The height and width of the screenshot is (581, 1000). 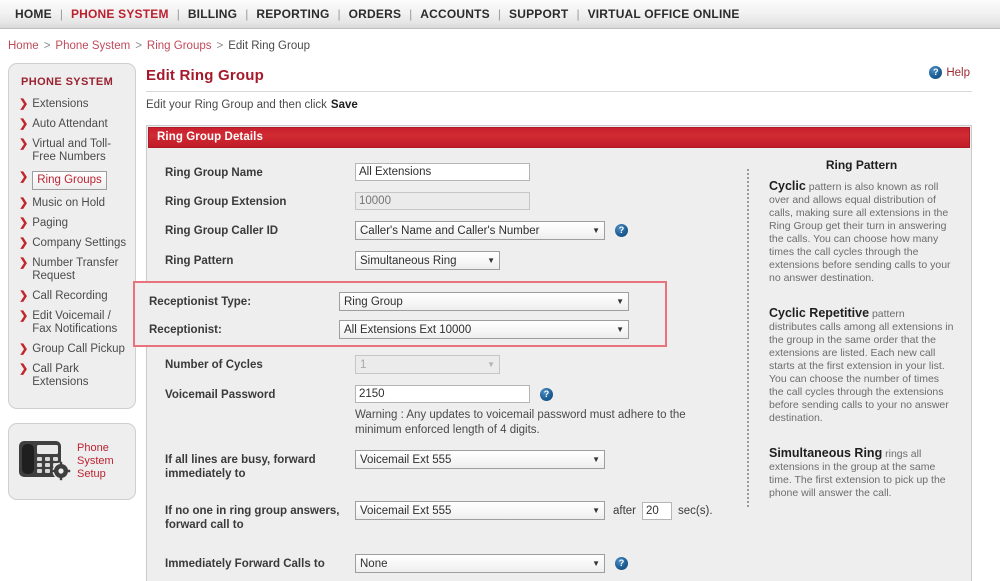 What do you see at coordinates (245, 564) in the screenshot?
I see `immediate-forward-label: Immediately Forward Calls to` at bounding box center [245, 564].